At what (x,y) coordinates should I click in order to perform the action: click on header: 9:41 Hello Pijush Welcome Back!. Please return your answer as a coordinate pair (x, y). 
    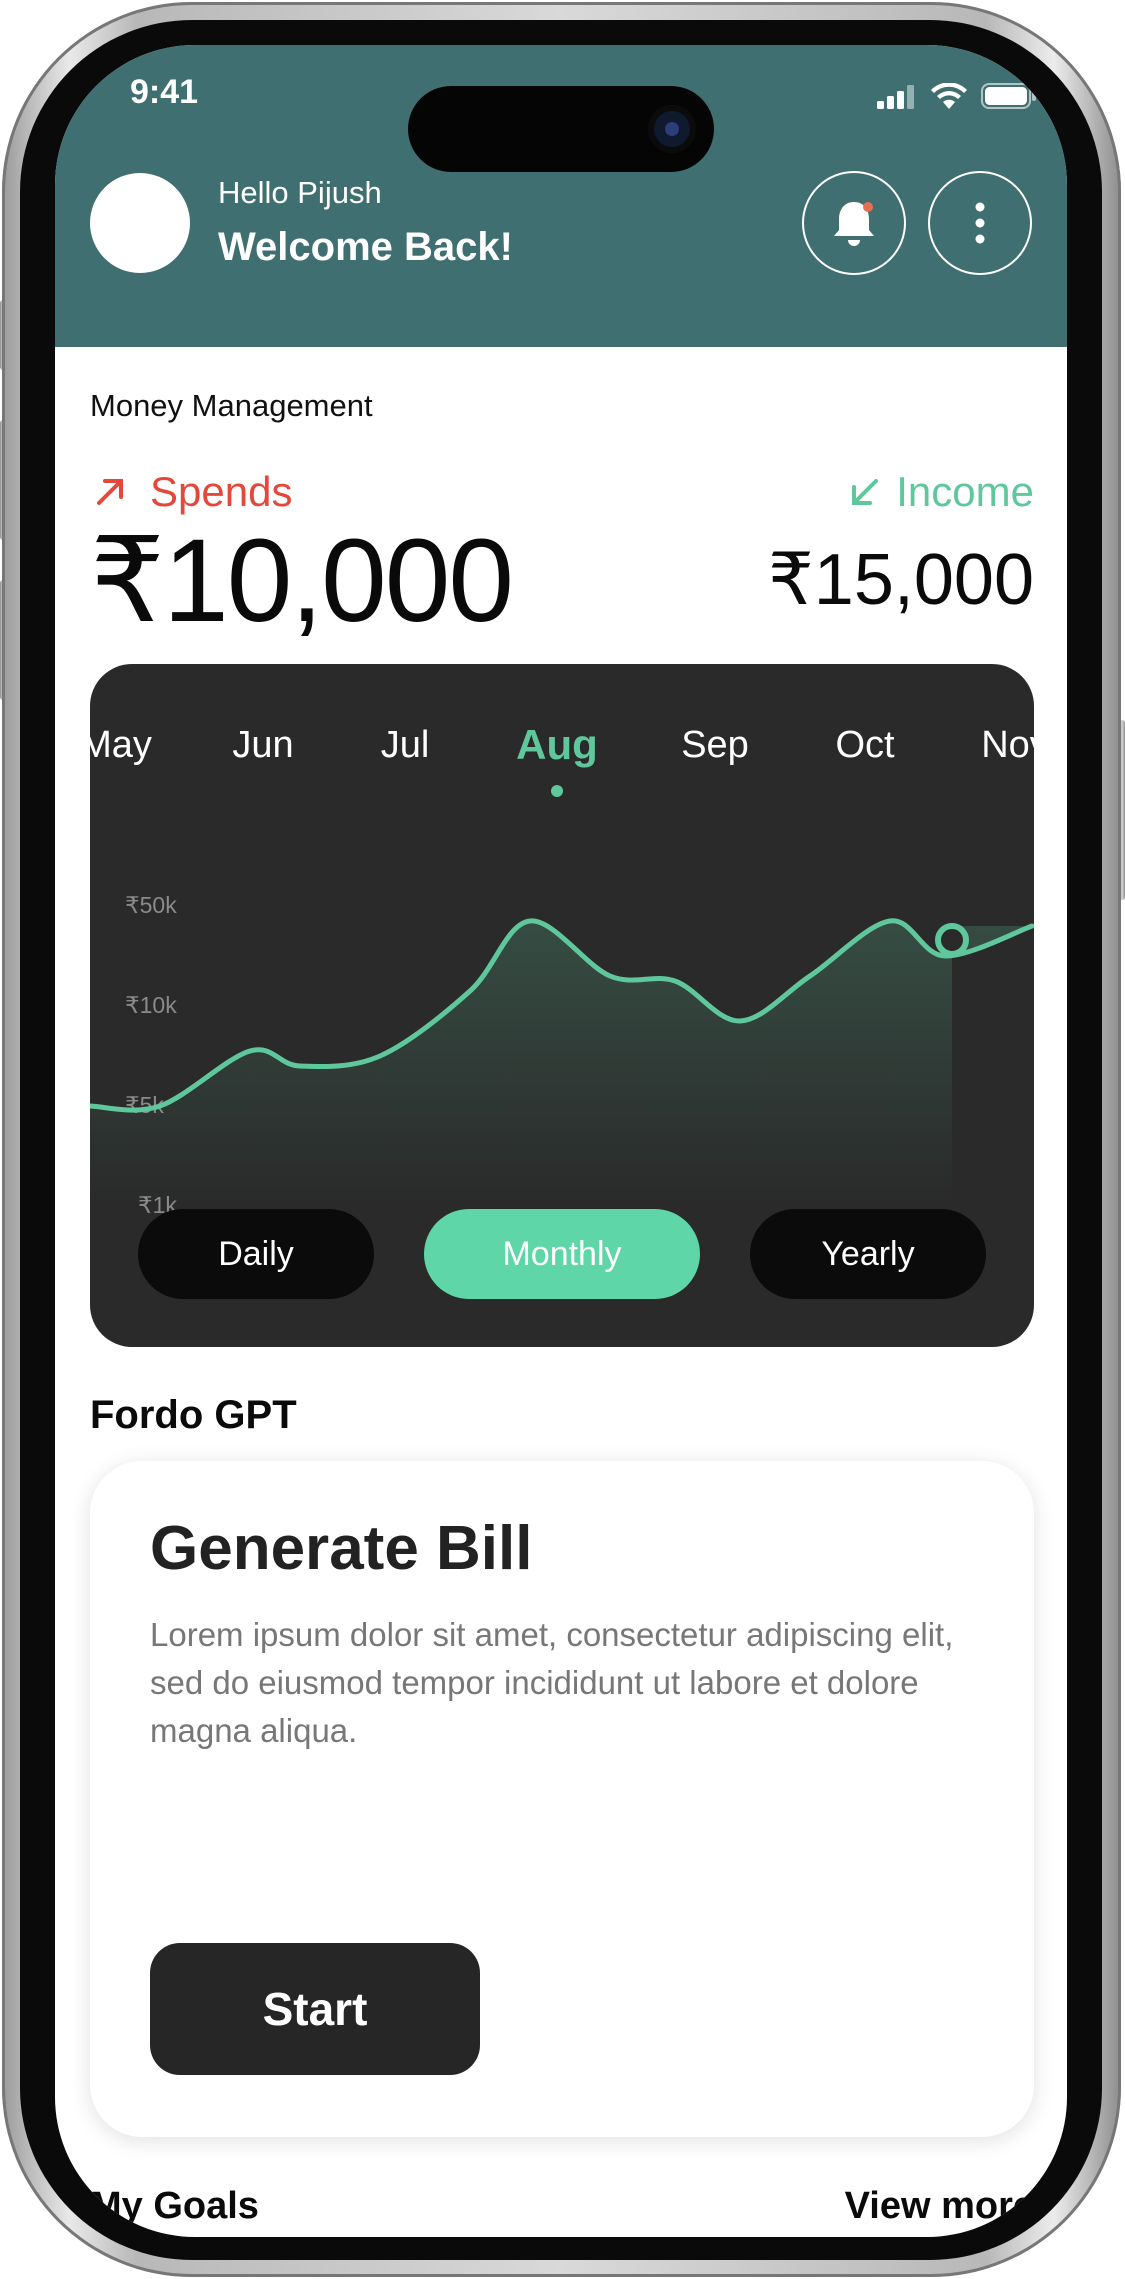
    Looking at the image, I should click on (561, 196).